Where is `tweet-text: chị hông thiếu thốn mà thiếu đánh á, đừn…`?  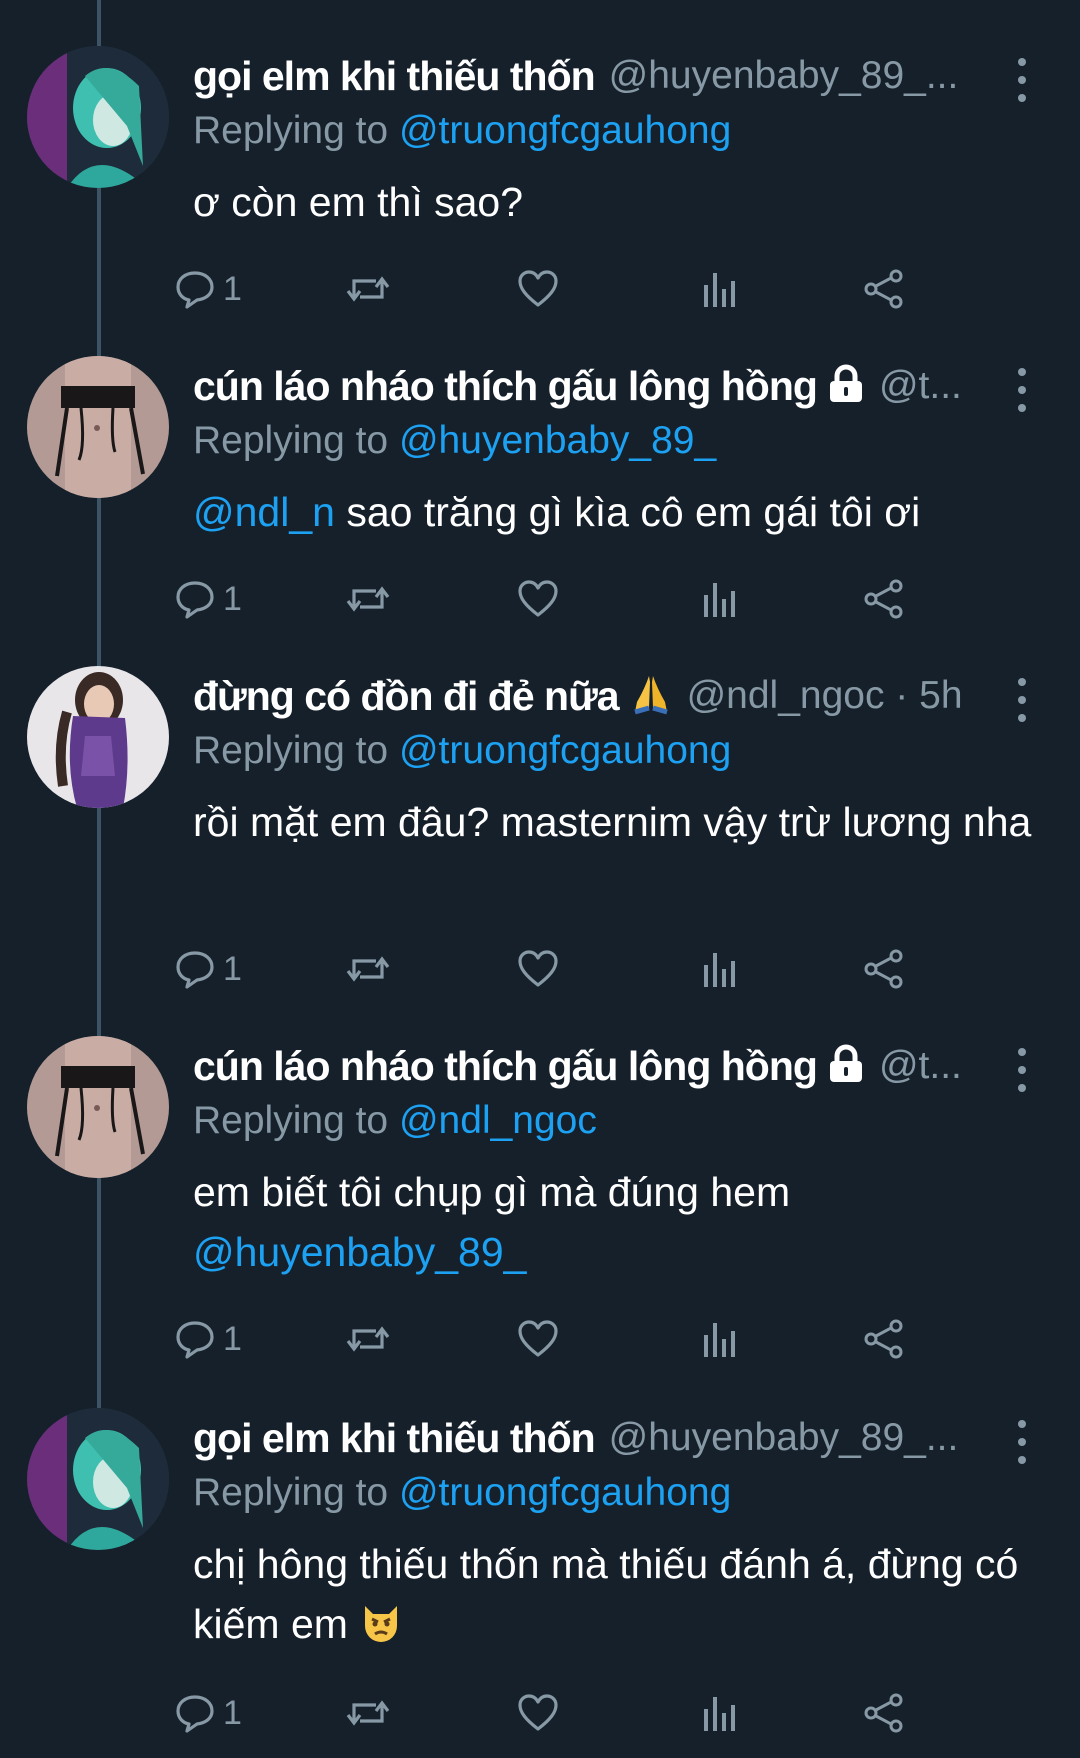 tweet-text: chị hông thiếu thốn mà thiếu đánh á, đừn… is located at coordinates (616, 1597).